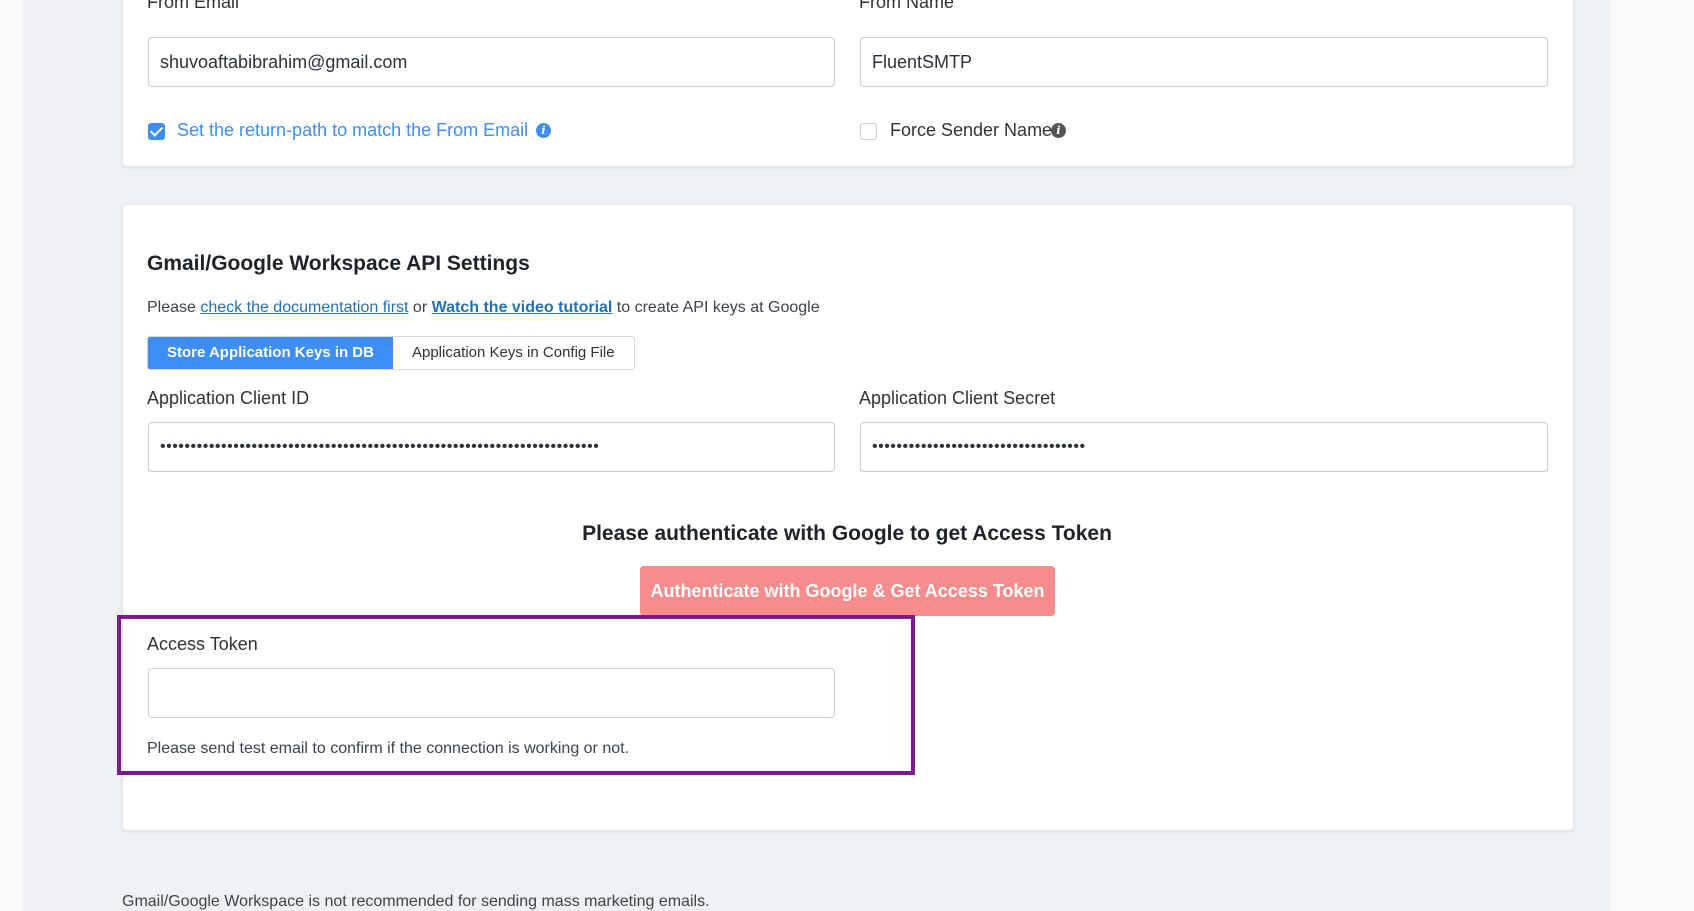 This screenshot has width=1694, height=911. Describe the element at coordinates (420, 307) in the screenshot. I see `intro-mid: or` at that location.